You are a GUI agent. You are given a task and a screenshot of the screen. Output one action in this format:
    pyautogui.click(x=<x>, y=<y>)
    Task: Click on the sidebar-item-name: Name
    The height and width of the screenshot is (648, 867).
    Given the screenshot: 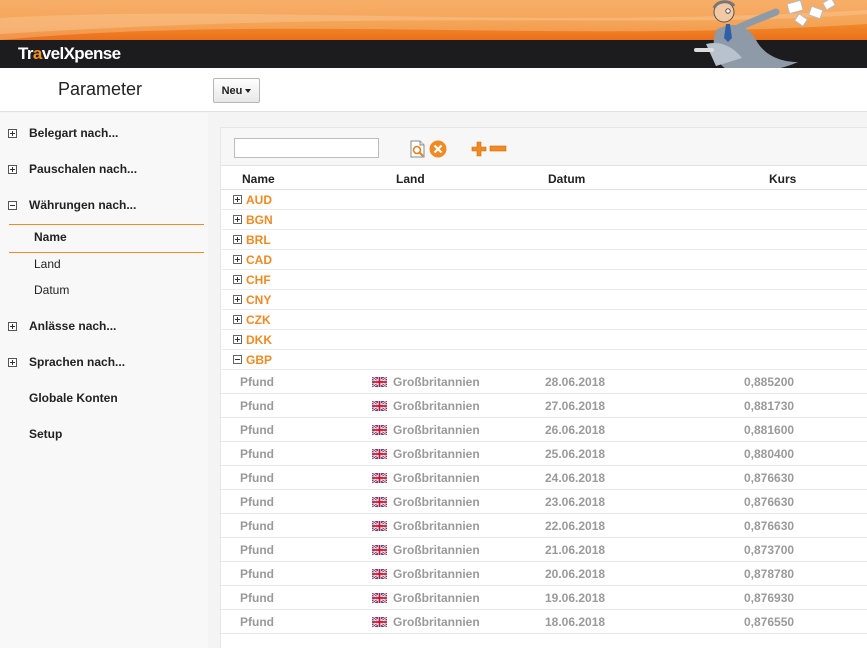 What is the action you would take?
    pyautogui.click(x=50, y=237)
    